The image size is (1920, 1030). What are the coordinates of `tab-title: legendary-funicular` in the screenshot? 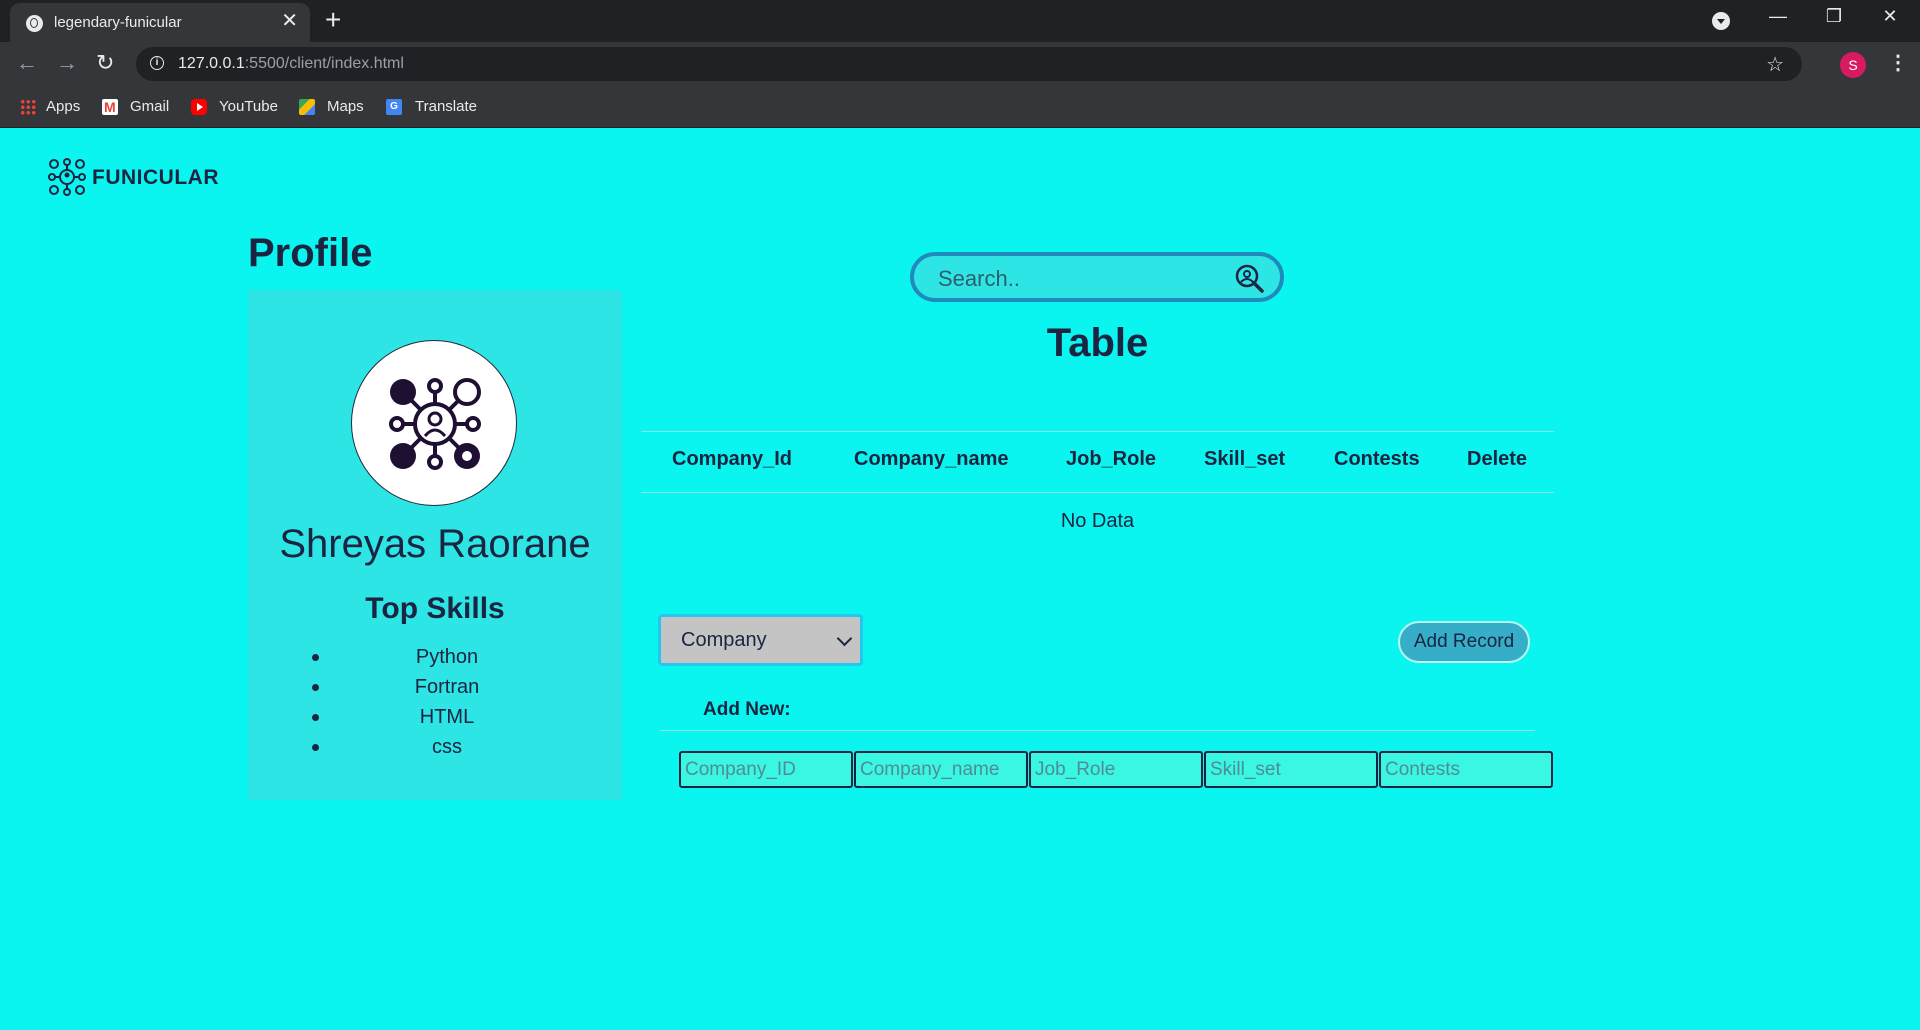 It's located at (118, 22).